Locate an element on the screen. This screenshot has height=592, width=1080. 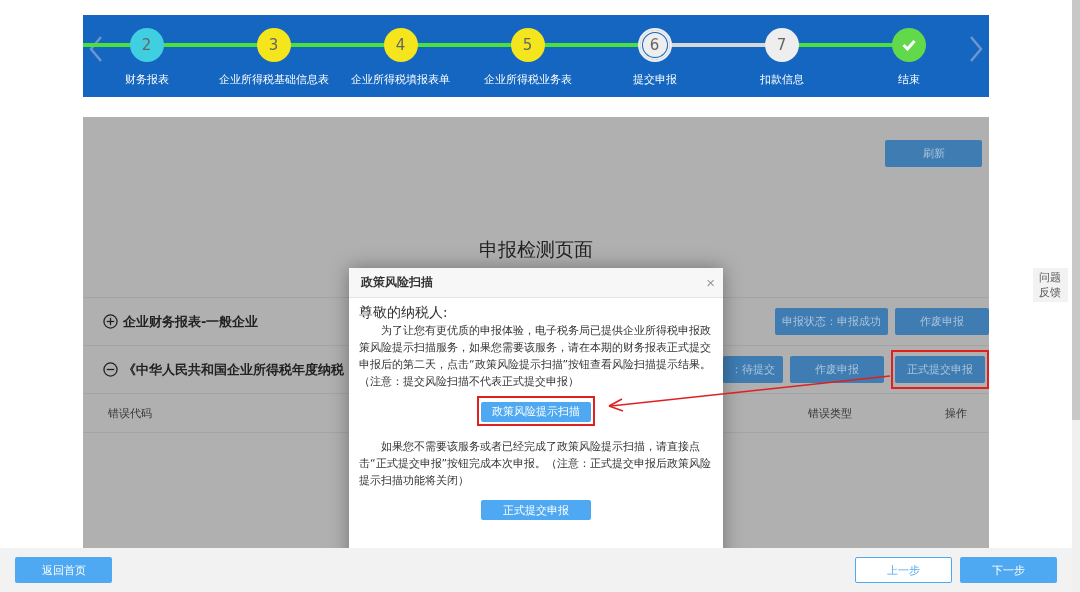
column-header: 错误类型 is located at coordinates (830, 413).